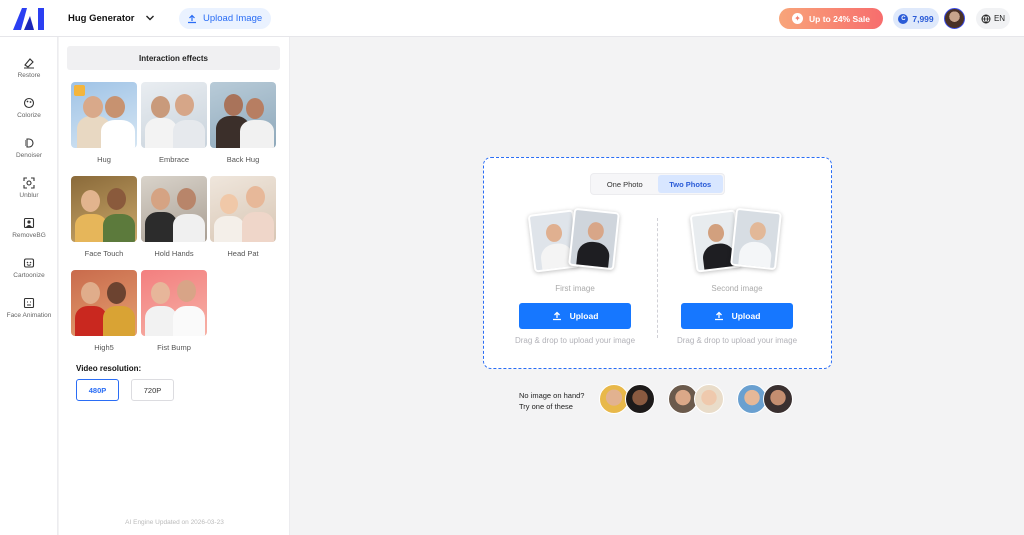  Describe the element at coordinates (79, 90) in the screenshot. I see `premium-icon` at that location.